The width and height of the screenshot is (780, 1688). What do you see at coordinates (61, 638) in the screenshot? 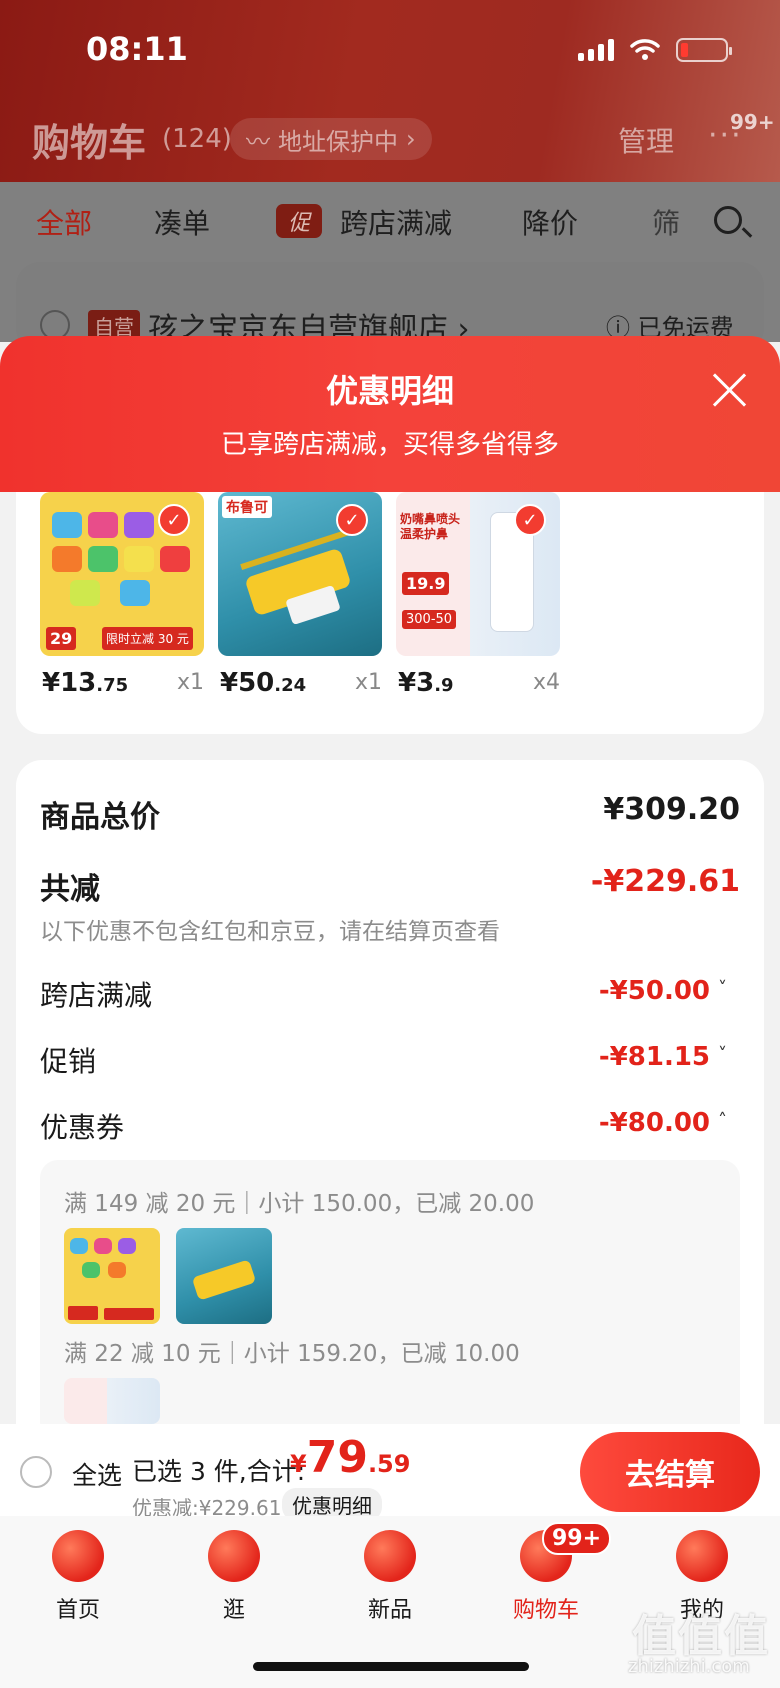
I see `promo-price-badge: 29` at bounding box center [61, 638].